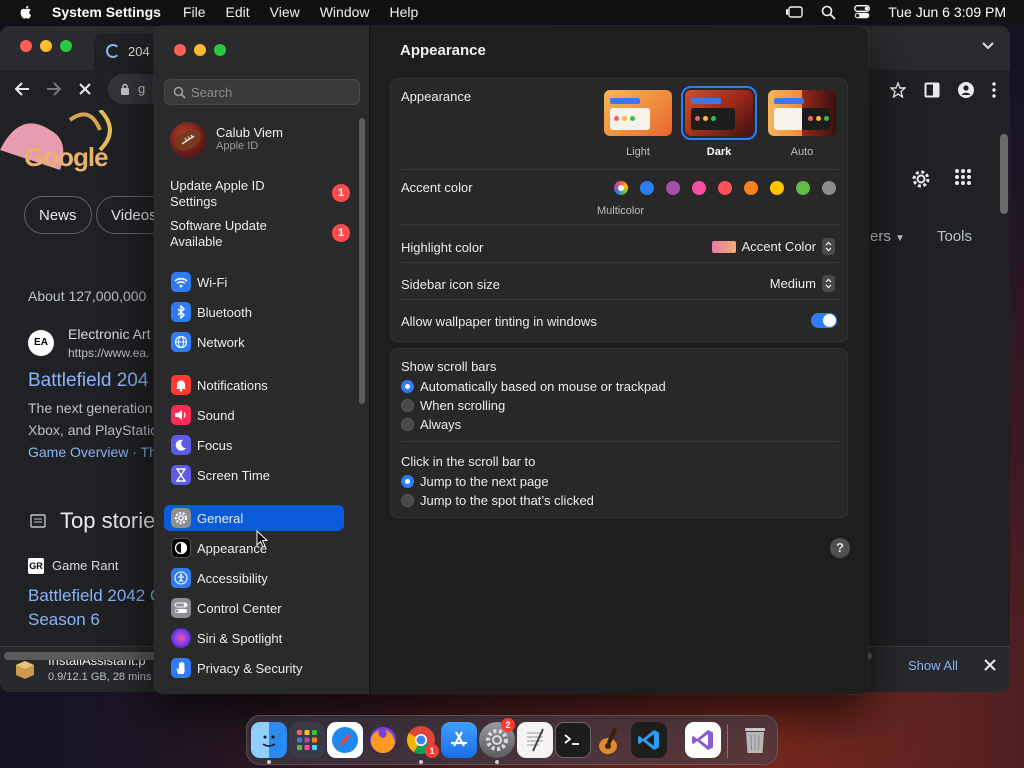 The image size is (1024, 768). Describe the element at coordinates (26, 46) in the screenshot. I see `browser-close-button` at that location.